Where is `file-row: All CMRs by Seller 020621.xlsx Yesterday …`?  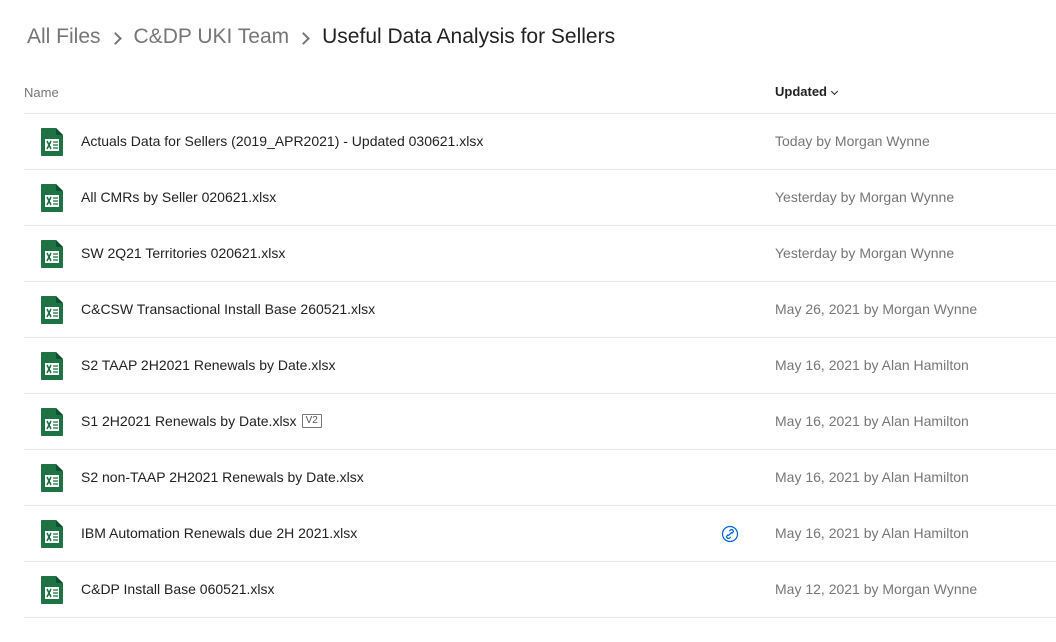
file-row: All CMRs by Seller 020621.xlsx Yesterday … is located at coordinates (540, 198).